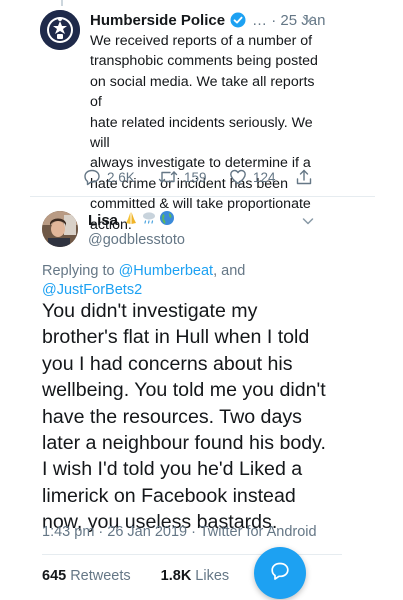  Describe the element at coordinates (100, 576) in the screenshot. I see `retweets-label: Retweets` at that location.